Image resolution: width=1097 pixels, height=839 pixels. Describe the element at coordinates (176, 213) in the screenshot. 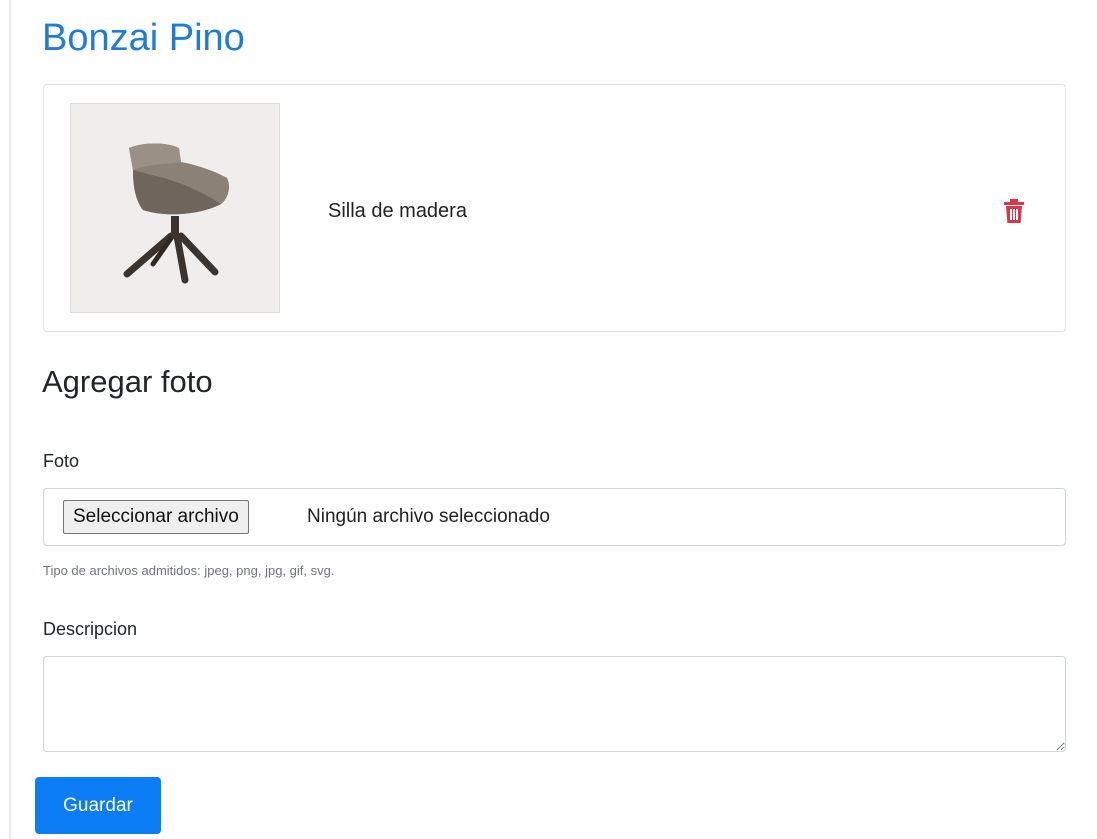

I see `chair-photo-icon` at that location.